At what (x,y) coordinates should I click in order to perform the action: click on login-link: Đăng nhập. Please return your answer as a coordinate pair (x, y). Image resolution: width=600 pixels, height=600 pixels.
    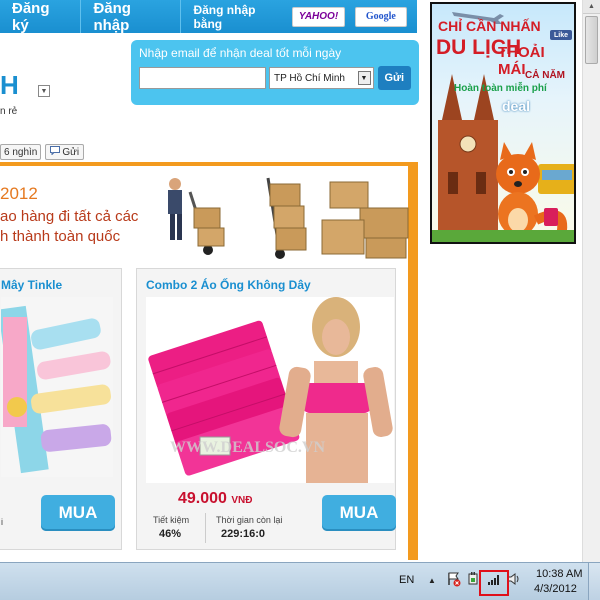
    Looking at the image, I should click on (131, 17).